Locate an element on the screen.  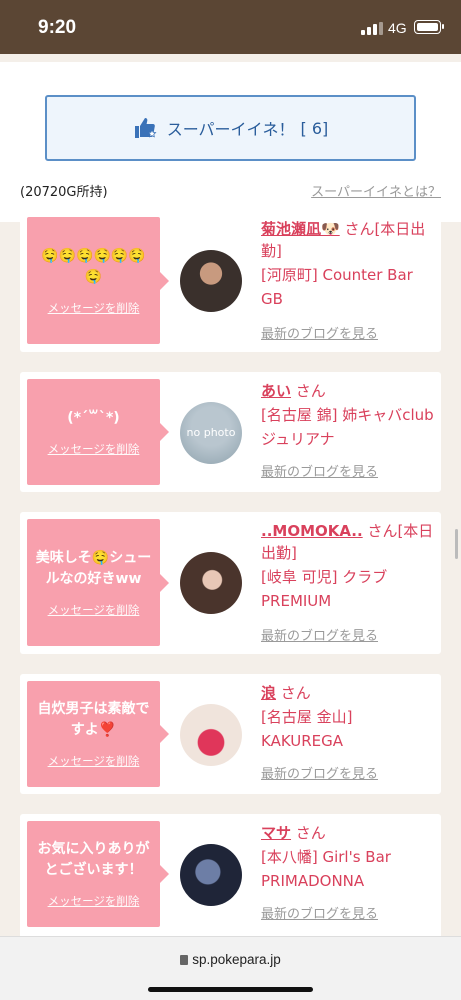
message-bubble: (*´꒳`*) メッセージを削除 is located at coordinates (98, 432).